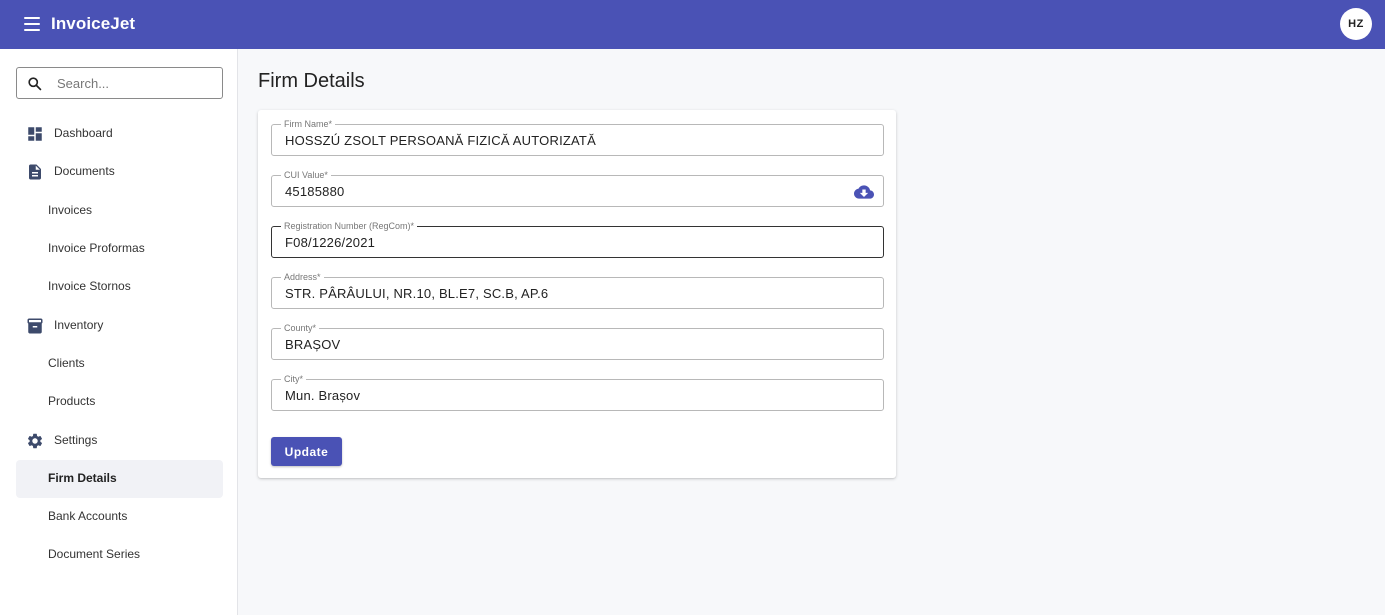 This screenshot has width=1385, height=615. Describe the element at coordinates (119, 326) in the screenshot. I see `sidebar-item-inventory: Inventory` at that location.